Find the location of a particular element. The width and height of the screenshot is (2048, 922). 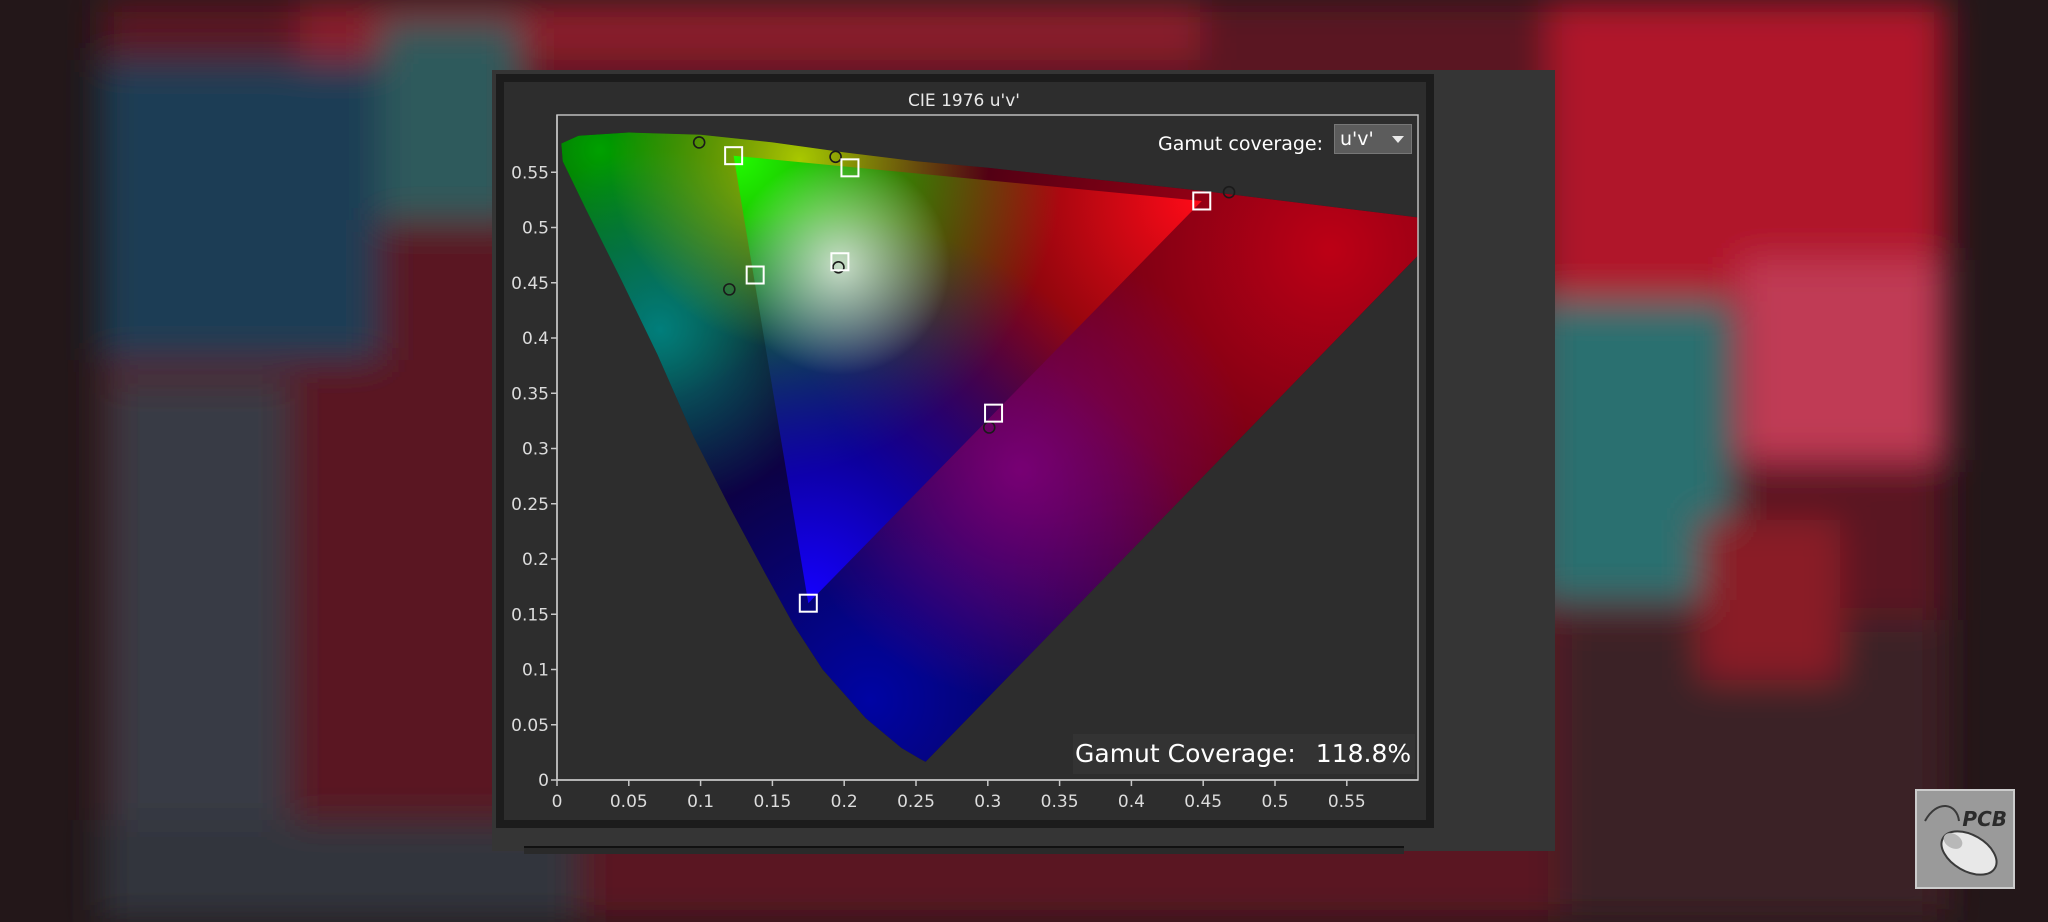

x-tick-label: 0.1 is located at coordinates (700, 802).